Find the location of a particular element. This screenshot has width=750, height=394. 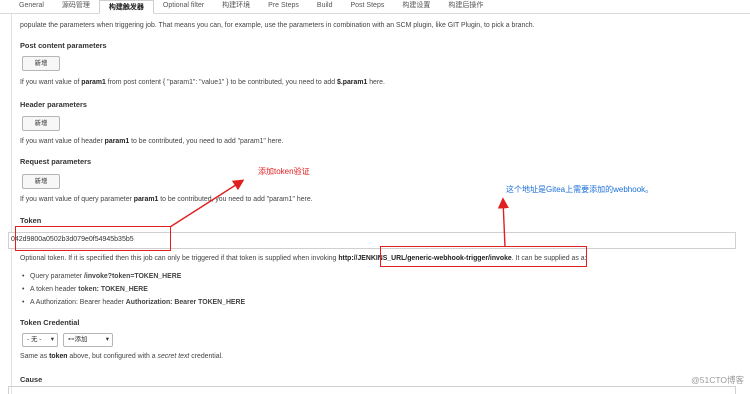

webhook-annotation: 这个地址是Gitea上需要添加的webhook。 is located at coordinates (580, 189).